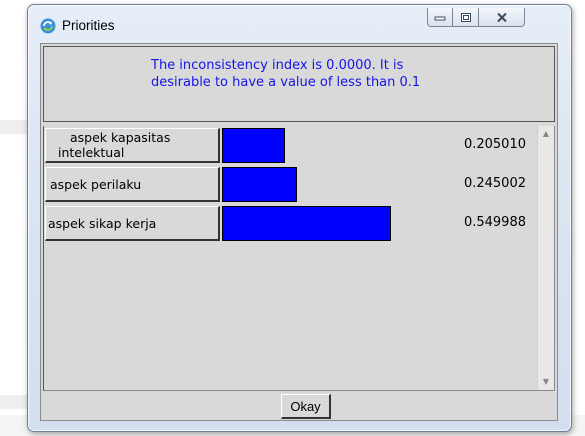 The width and height of the screenshot is (585, 436). Describe the element at coordinates (132, 223) in the screenshot. I see `priority-label: aspek sikap kerja` at that location.